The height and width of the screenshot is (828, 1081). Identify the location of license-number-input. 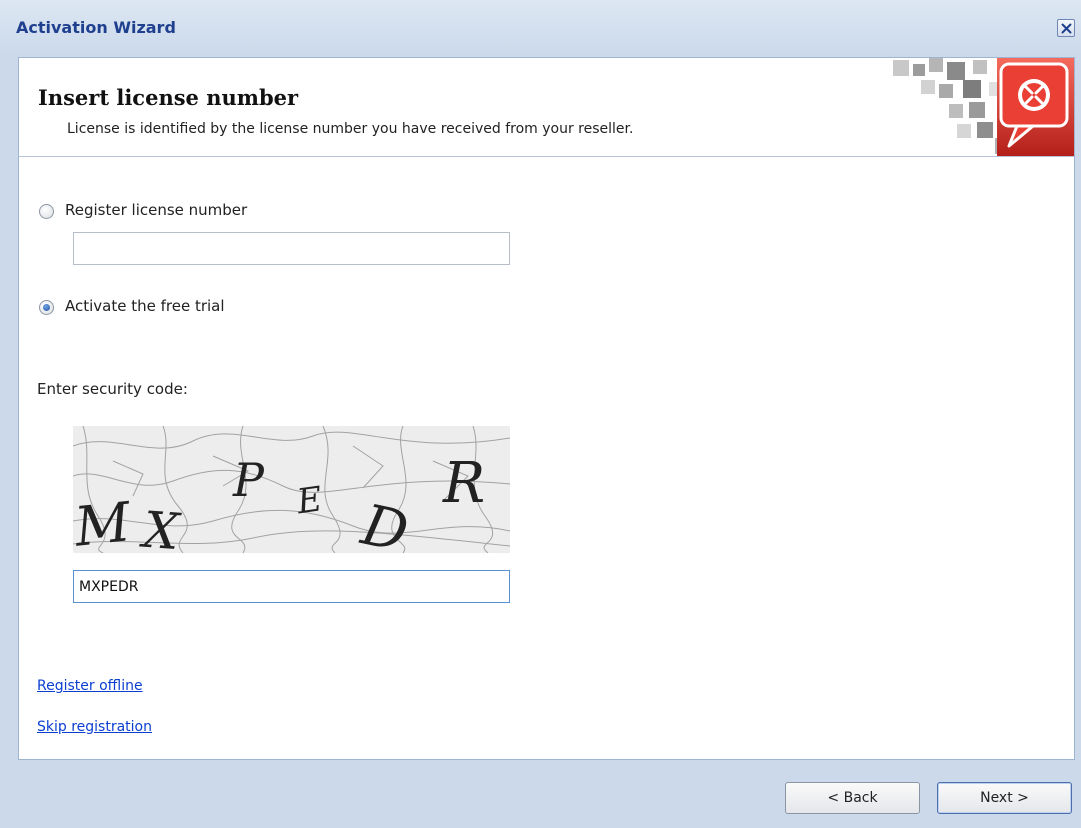
(291, 248).